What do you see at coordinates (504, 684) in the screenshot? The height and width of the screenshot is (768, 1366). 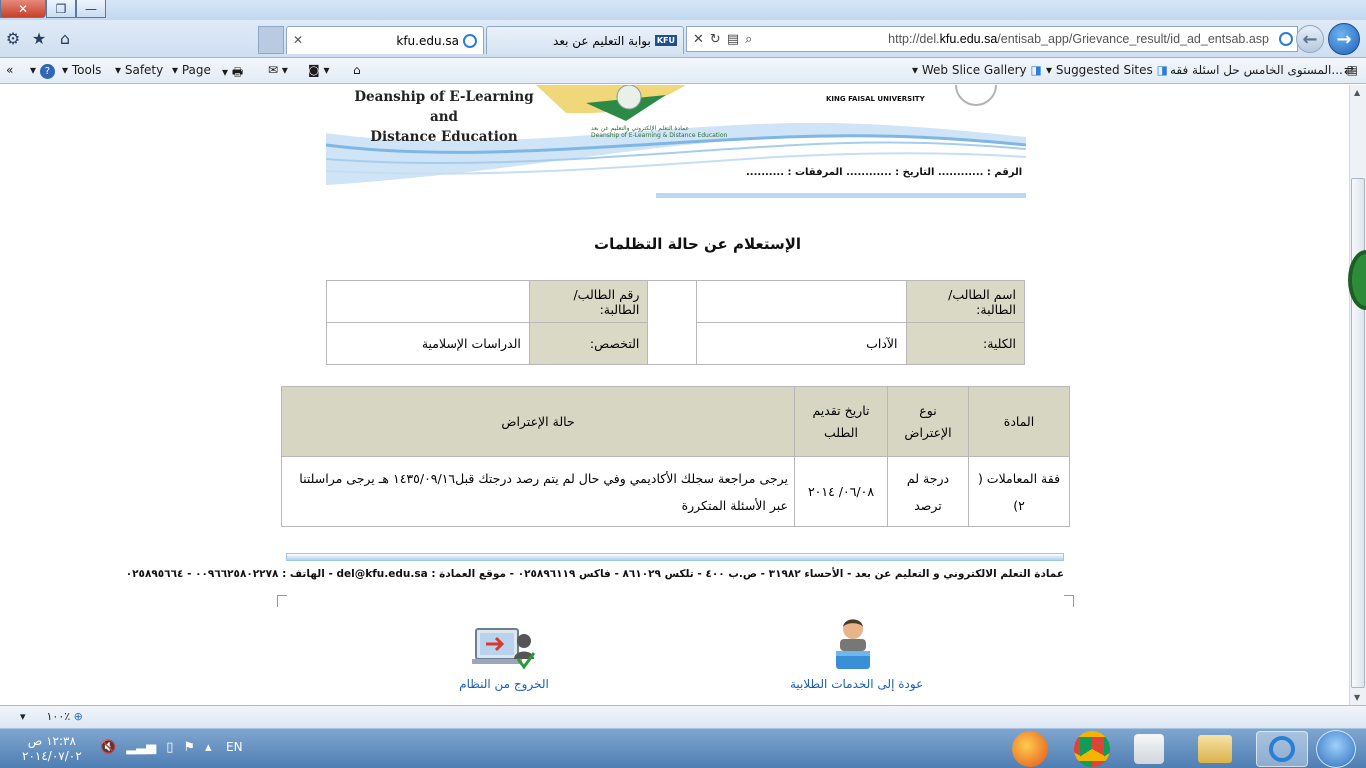 I see `logout-label: الخروج من النظام` at bounding box center [504, 684].